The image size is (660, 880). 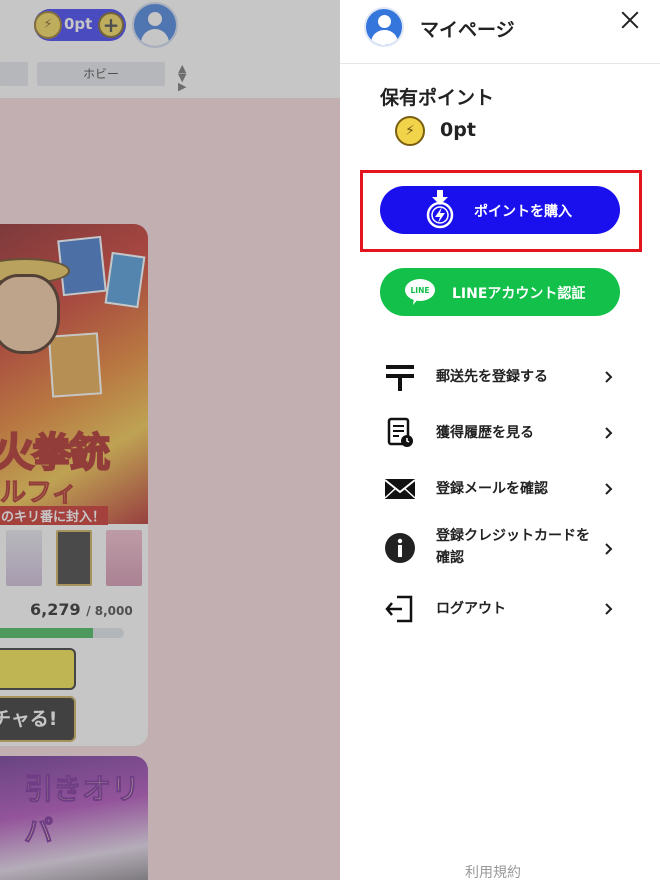 I want to click on menu-item-credit-card: 登録クレジットカードを確認, so click(x=500, y=548).